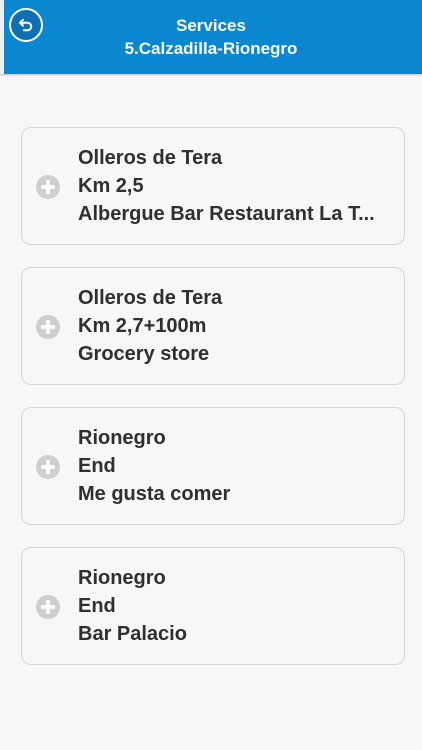  What do you see at coordinates (234, 606) in the screenshot?
I see `service-item-text: Rionegro End Bar Palacio` at bounding box center [234, 606].